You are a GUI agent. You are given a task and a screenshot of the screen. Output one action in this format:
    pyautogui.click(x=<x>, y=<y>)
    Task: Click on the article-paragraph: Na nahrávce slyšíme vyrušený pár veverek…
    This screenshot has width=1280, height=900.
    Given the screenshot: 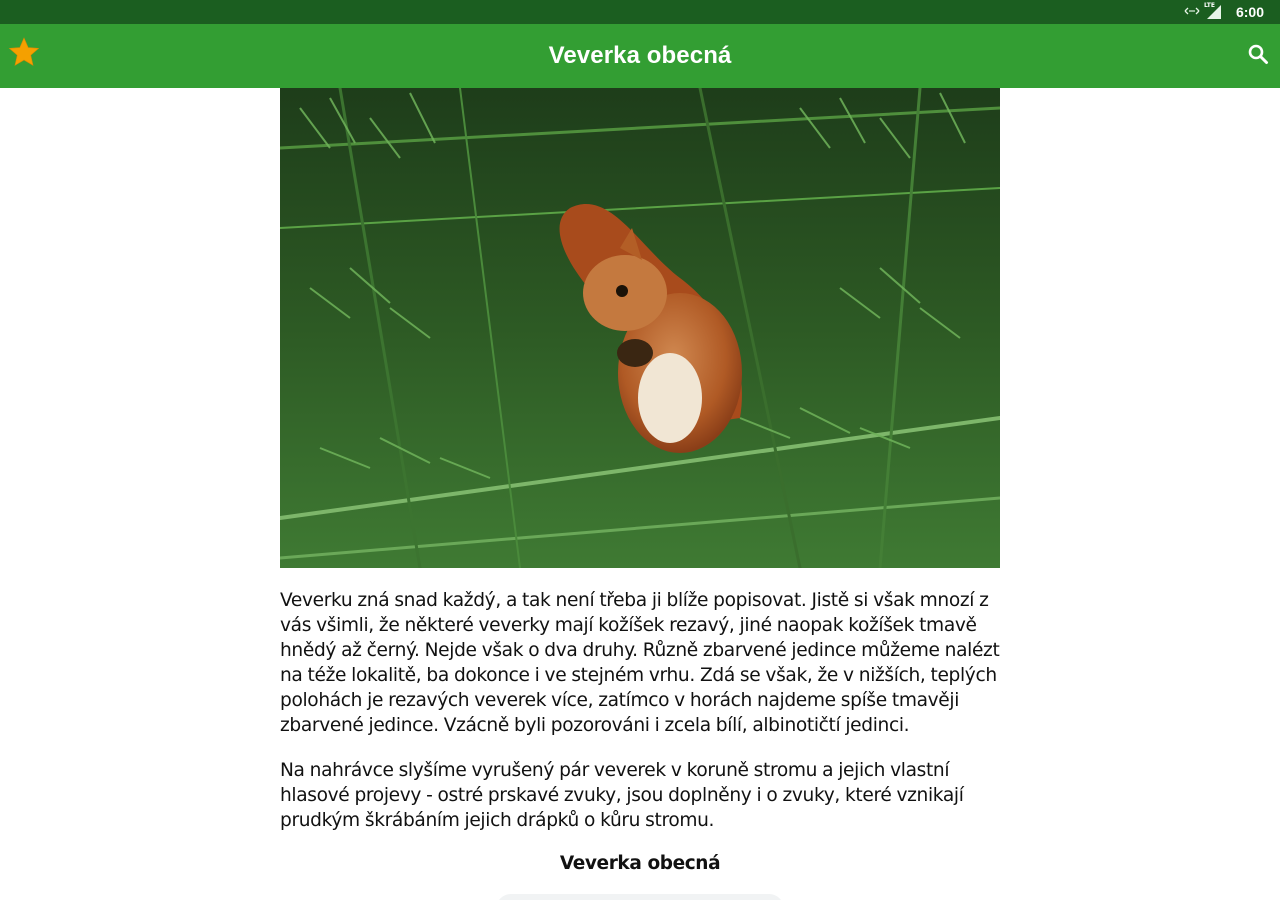 What is the action you would take?
    pyautogui.click(x=622, y=795)
    